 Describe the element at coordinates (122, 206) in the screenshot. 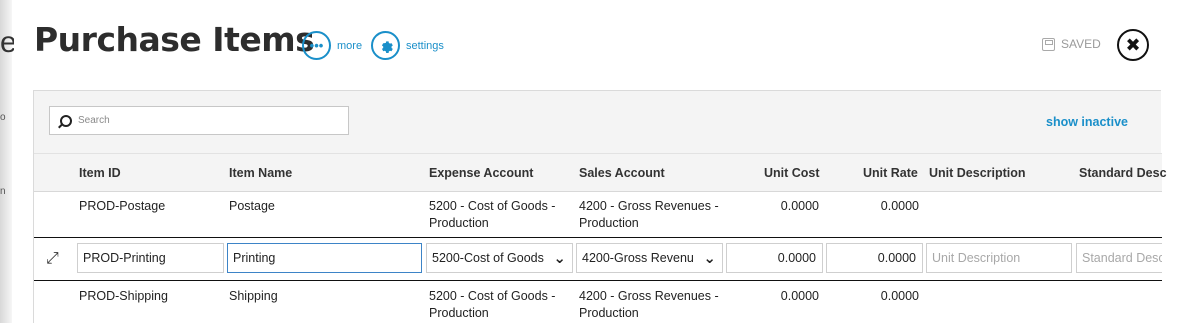

I see `item-id-cell: PROD-Postage` at that location.